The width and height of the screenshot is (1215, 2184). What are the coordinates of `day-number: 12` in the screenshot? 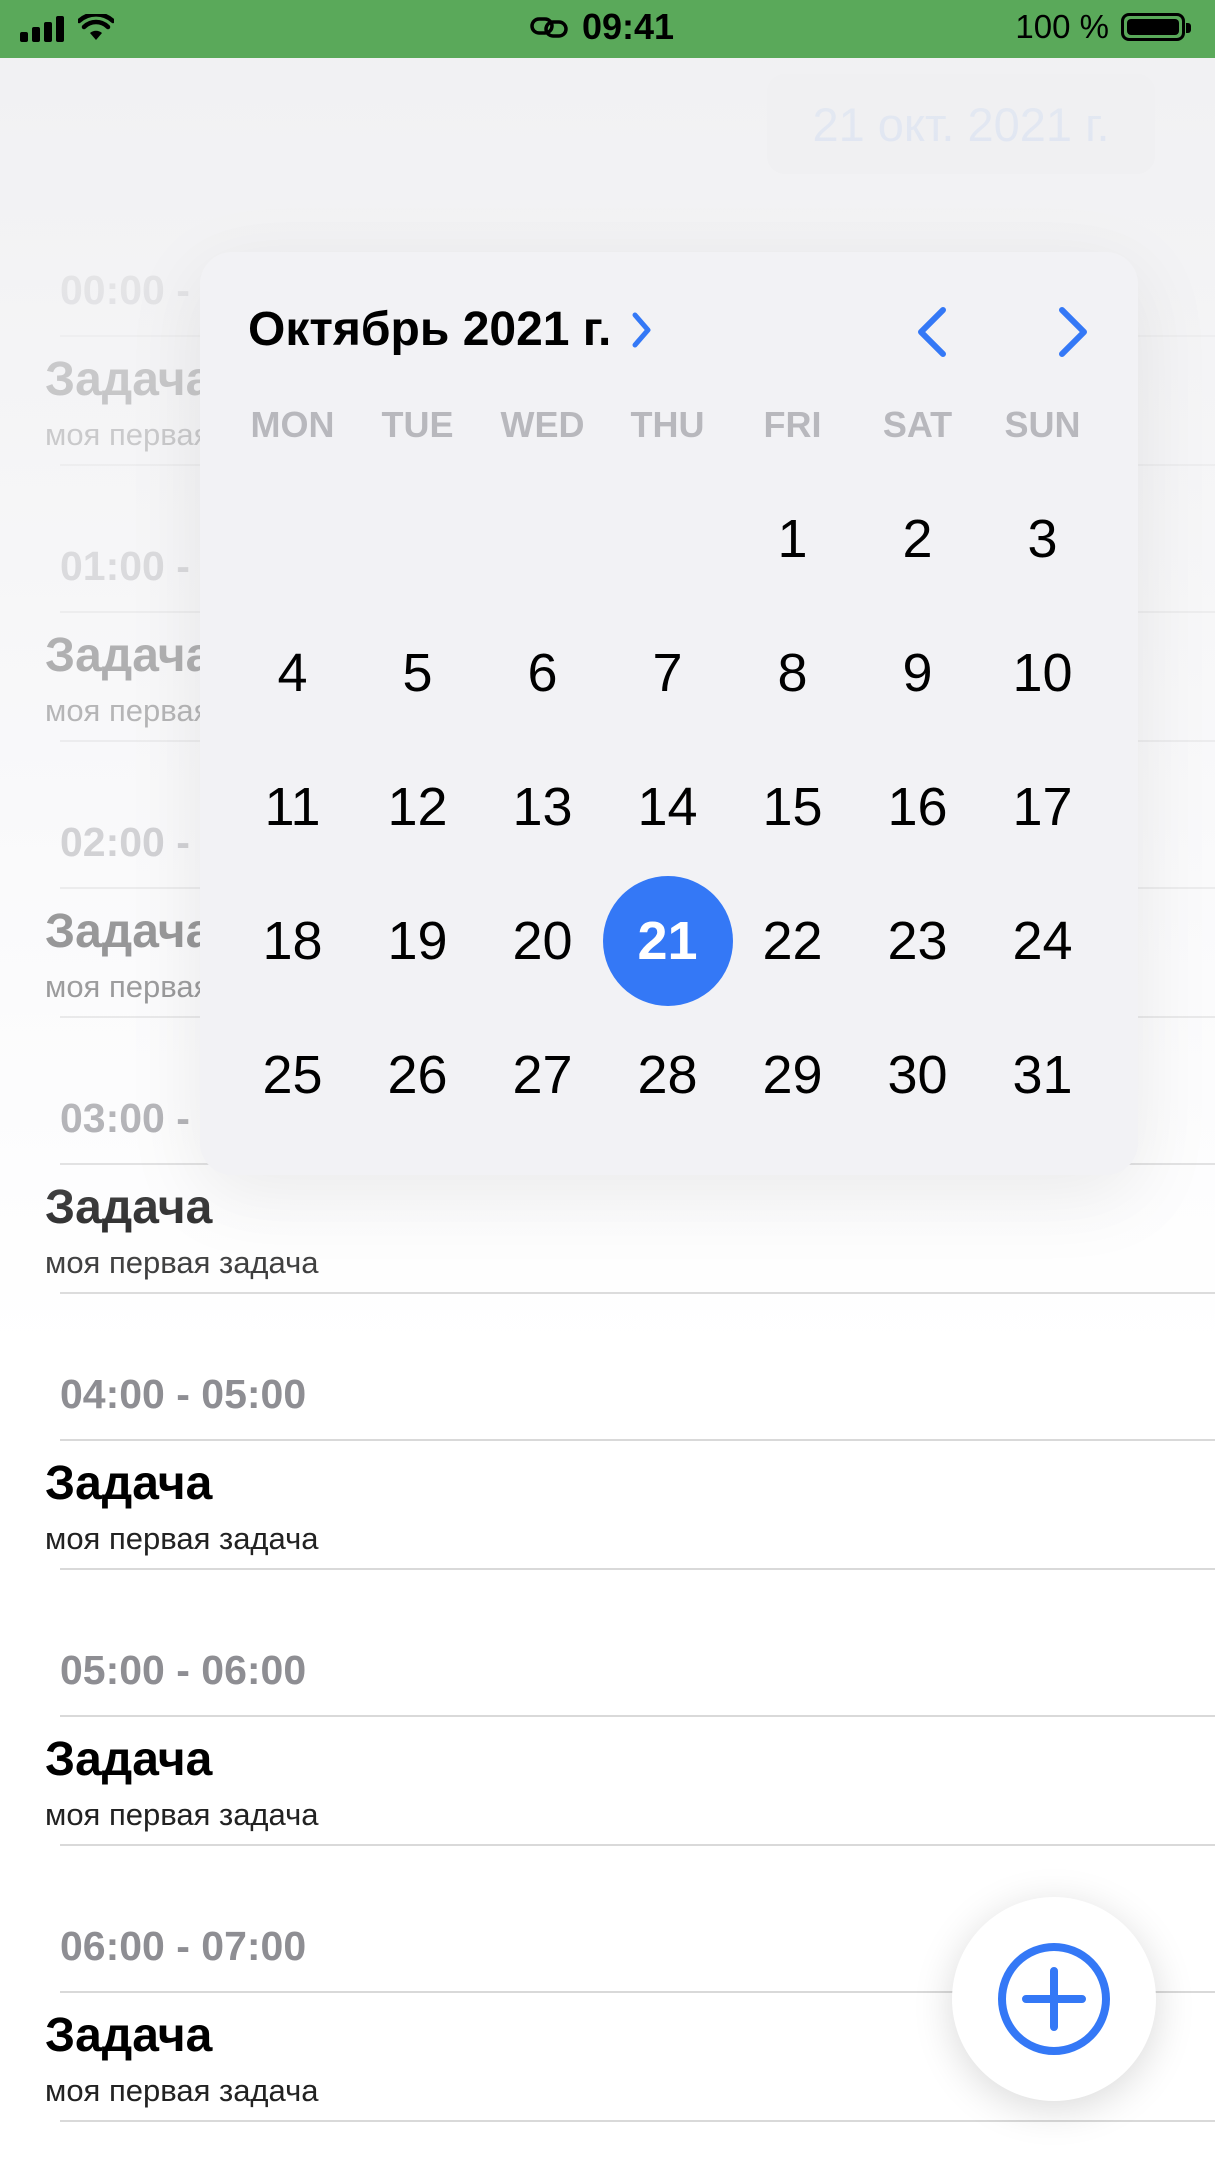 It's located at (417, 807).